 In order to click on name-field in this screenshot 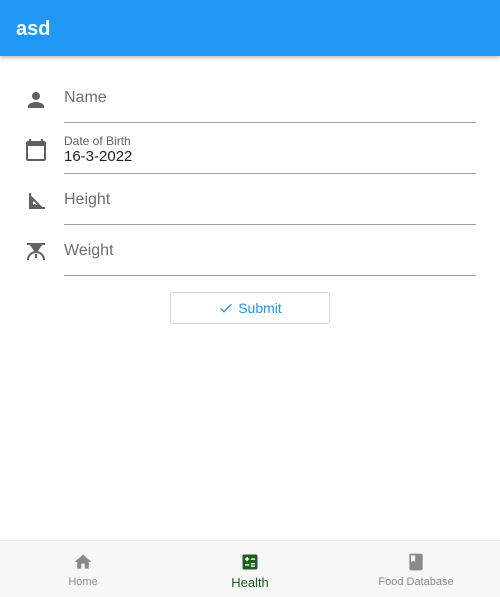, I will do `click(250, 104)`.